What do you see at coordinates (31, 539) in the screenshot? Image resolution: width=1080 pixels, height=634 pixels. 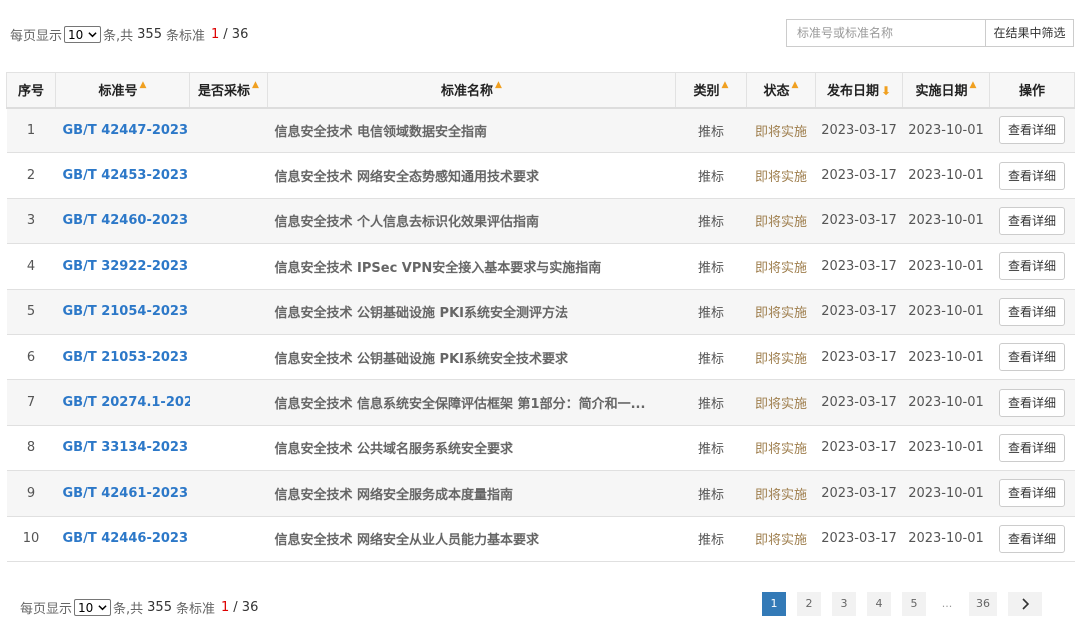 I see `row-index: 10` at bounding box center [31, 539].